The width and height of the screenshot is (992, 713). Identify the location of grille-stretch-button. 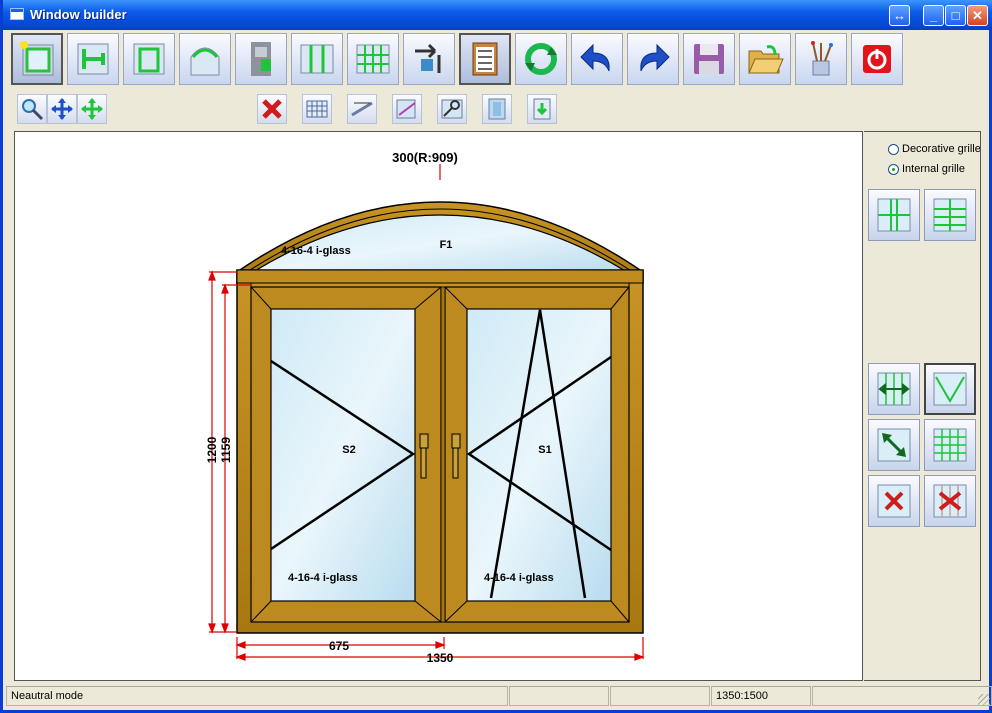
(894, 389).